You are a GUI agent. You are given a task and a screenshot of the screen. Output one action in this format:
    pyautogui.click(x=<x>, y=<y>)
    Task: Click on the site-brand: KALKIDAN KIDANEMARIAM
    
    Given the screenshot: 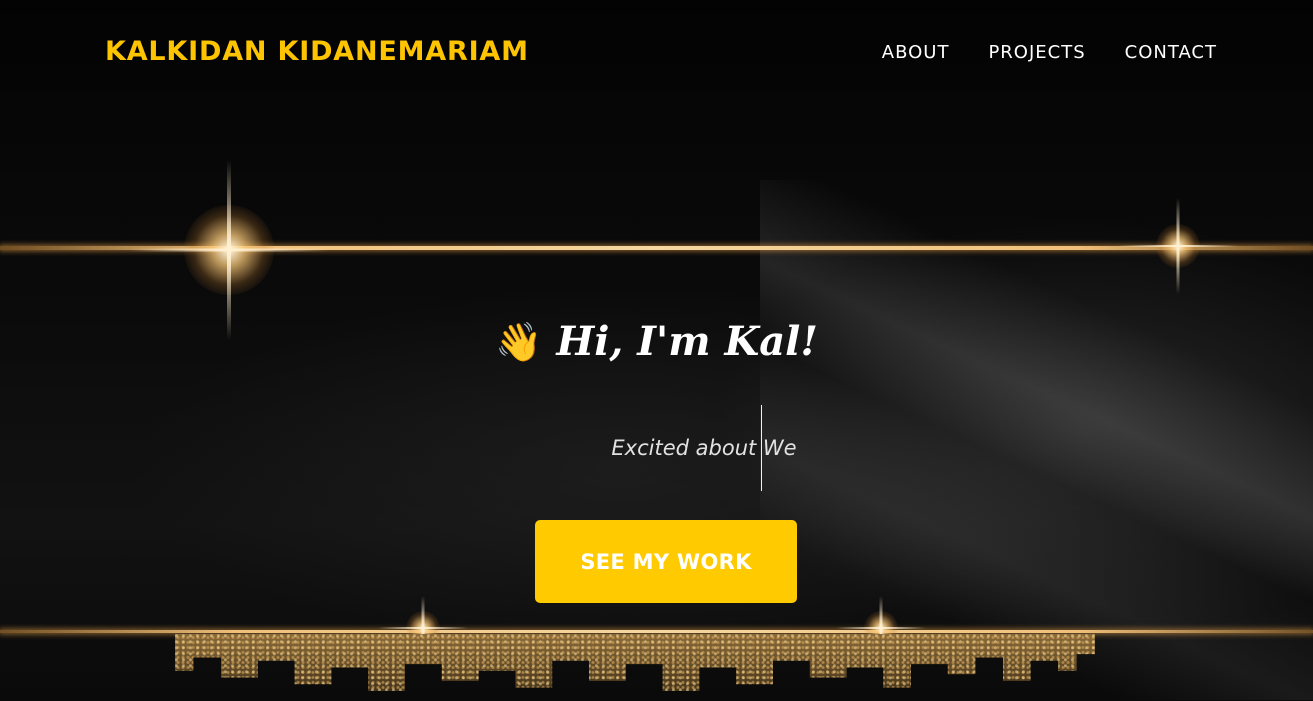 What is the action you would take?
    pyautogui.click(x=317, y=51)
    